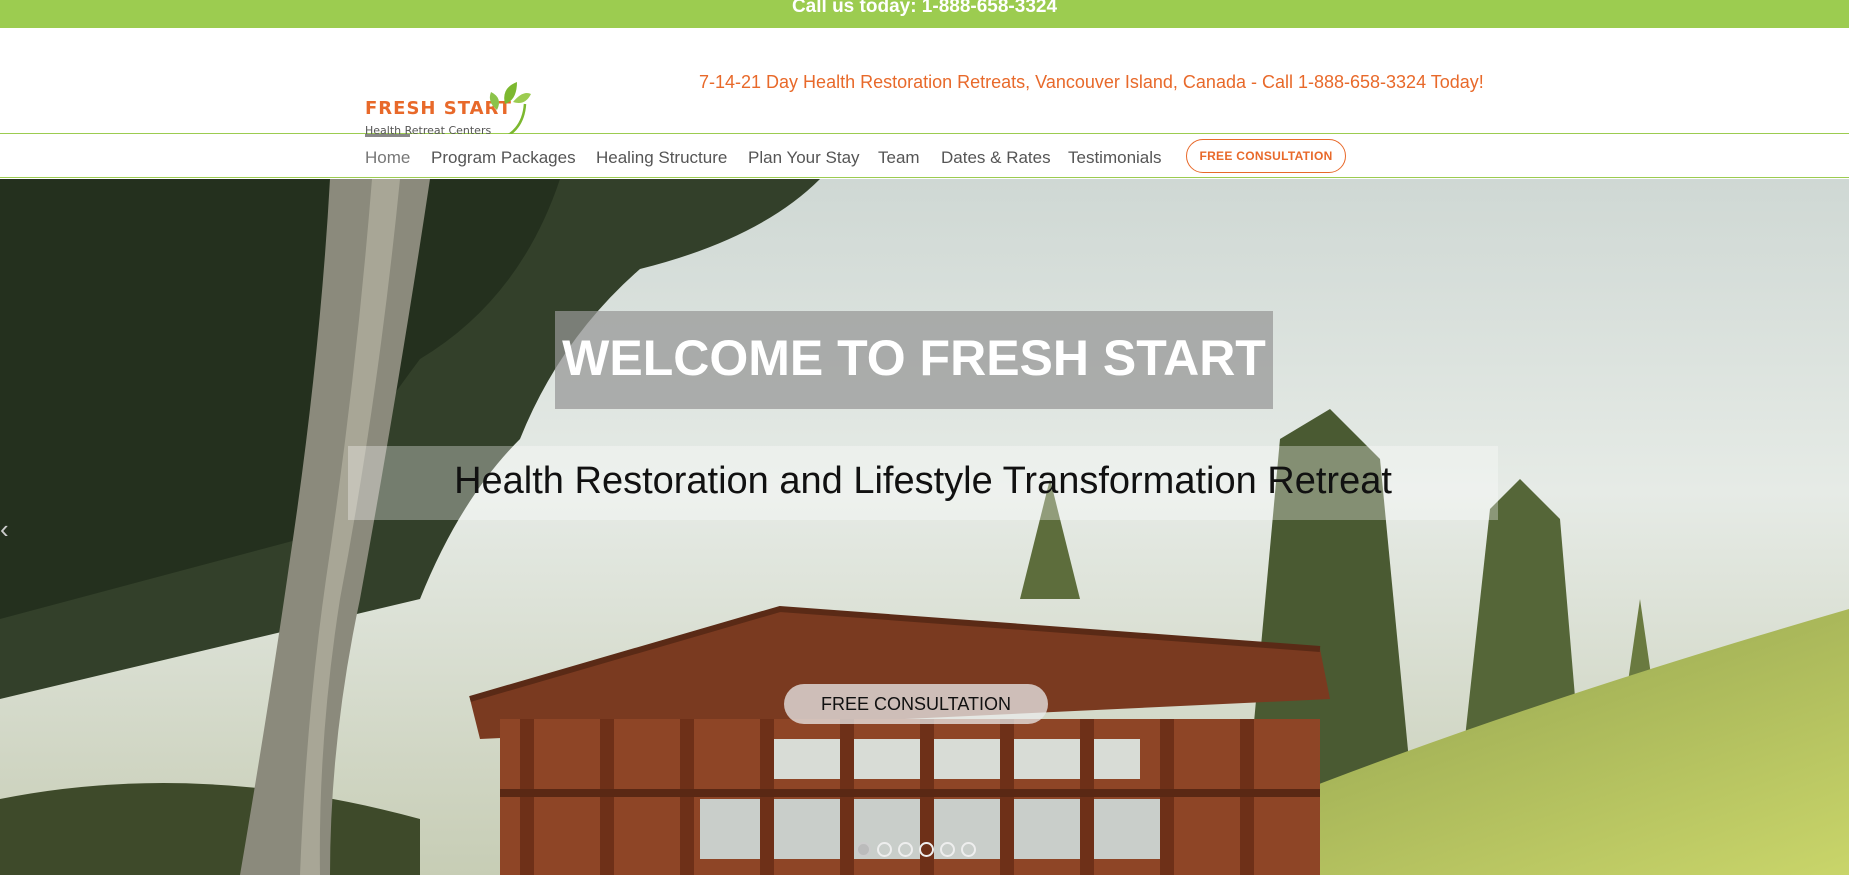  What do you see at coordinates (899, 158) in the screenshot?
I see `nav-item-team: Team` at bounding box center [899, 158].